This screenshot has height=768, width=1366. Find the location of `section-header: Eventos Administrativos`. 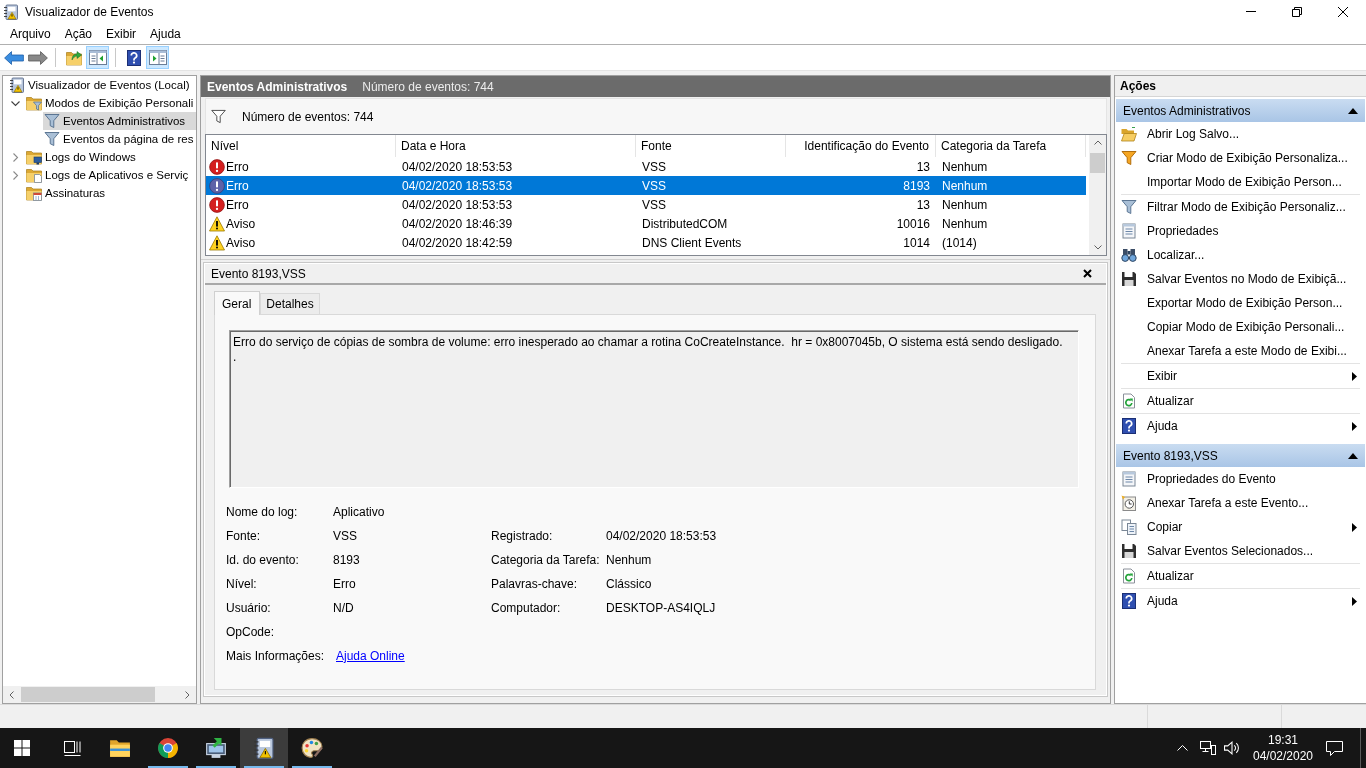

section-header: Eventos Administrativos is located at coordinates (1240, 110).